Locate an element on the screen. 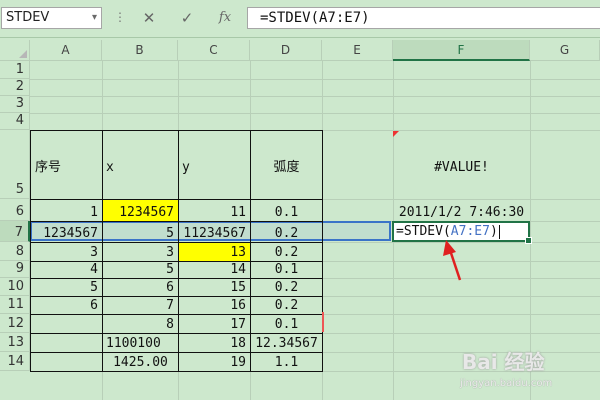 This screenshot has width=600, height=400. watermark-logo: Bai 经验 is located at coordinates (503, 362).